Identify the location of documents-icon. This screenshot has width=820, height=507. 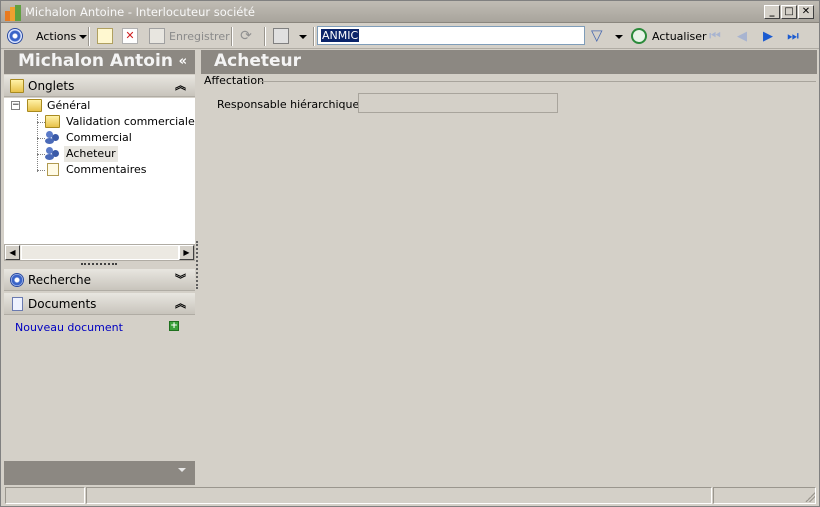
(17, 304).